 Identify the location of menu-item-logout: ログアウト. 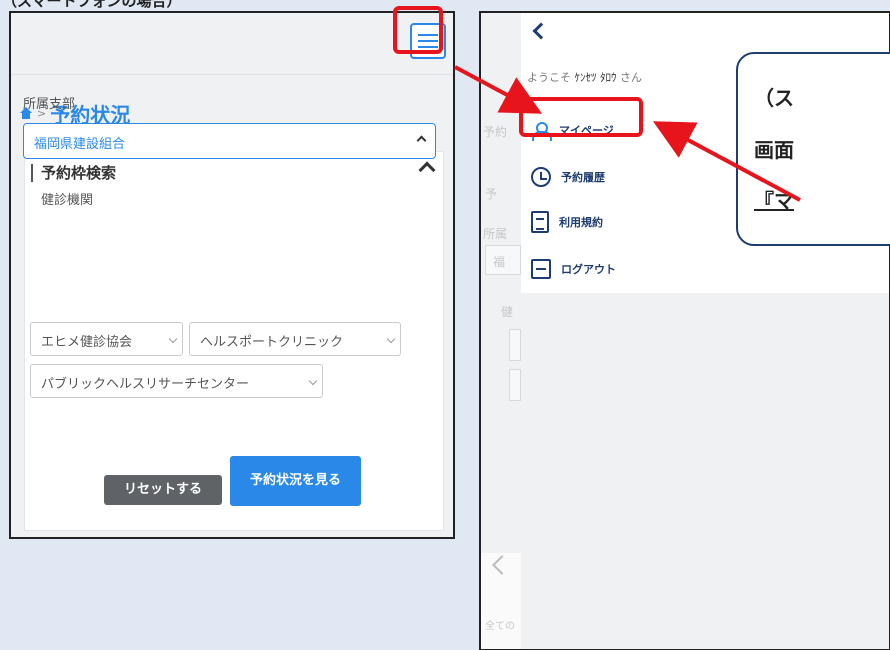
(573, 269).